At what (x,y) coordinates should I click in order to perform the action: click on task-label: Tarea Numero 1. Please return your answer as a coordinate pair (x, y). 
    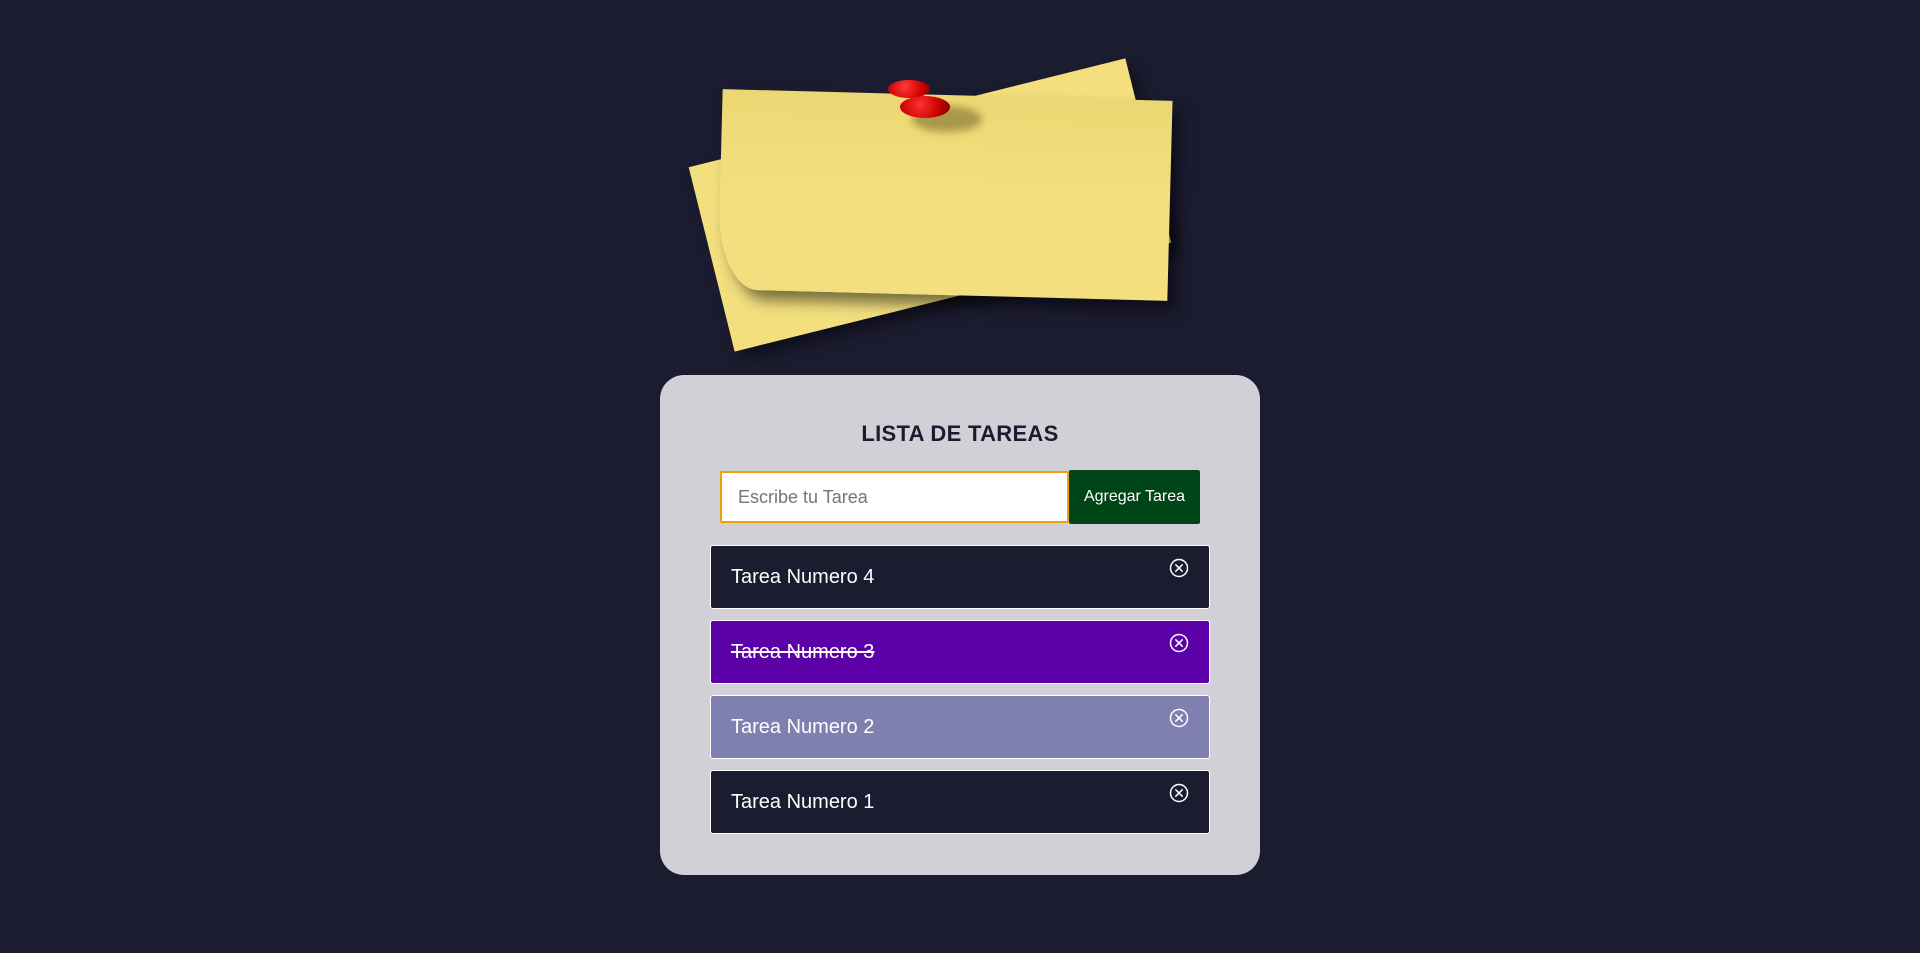
    Looking at the image, I should click on (803, 802).